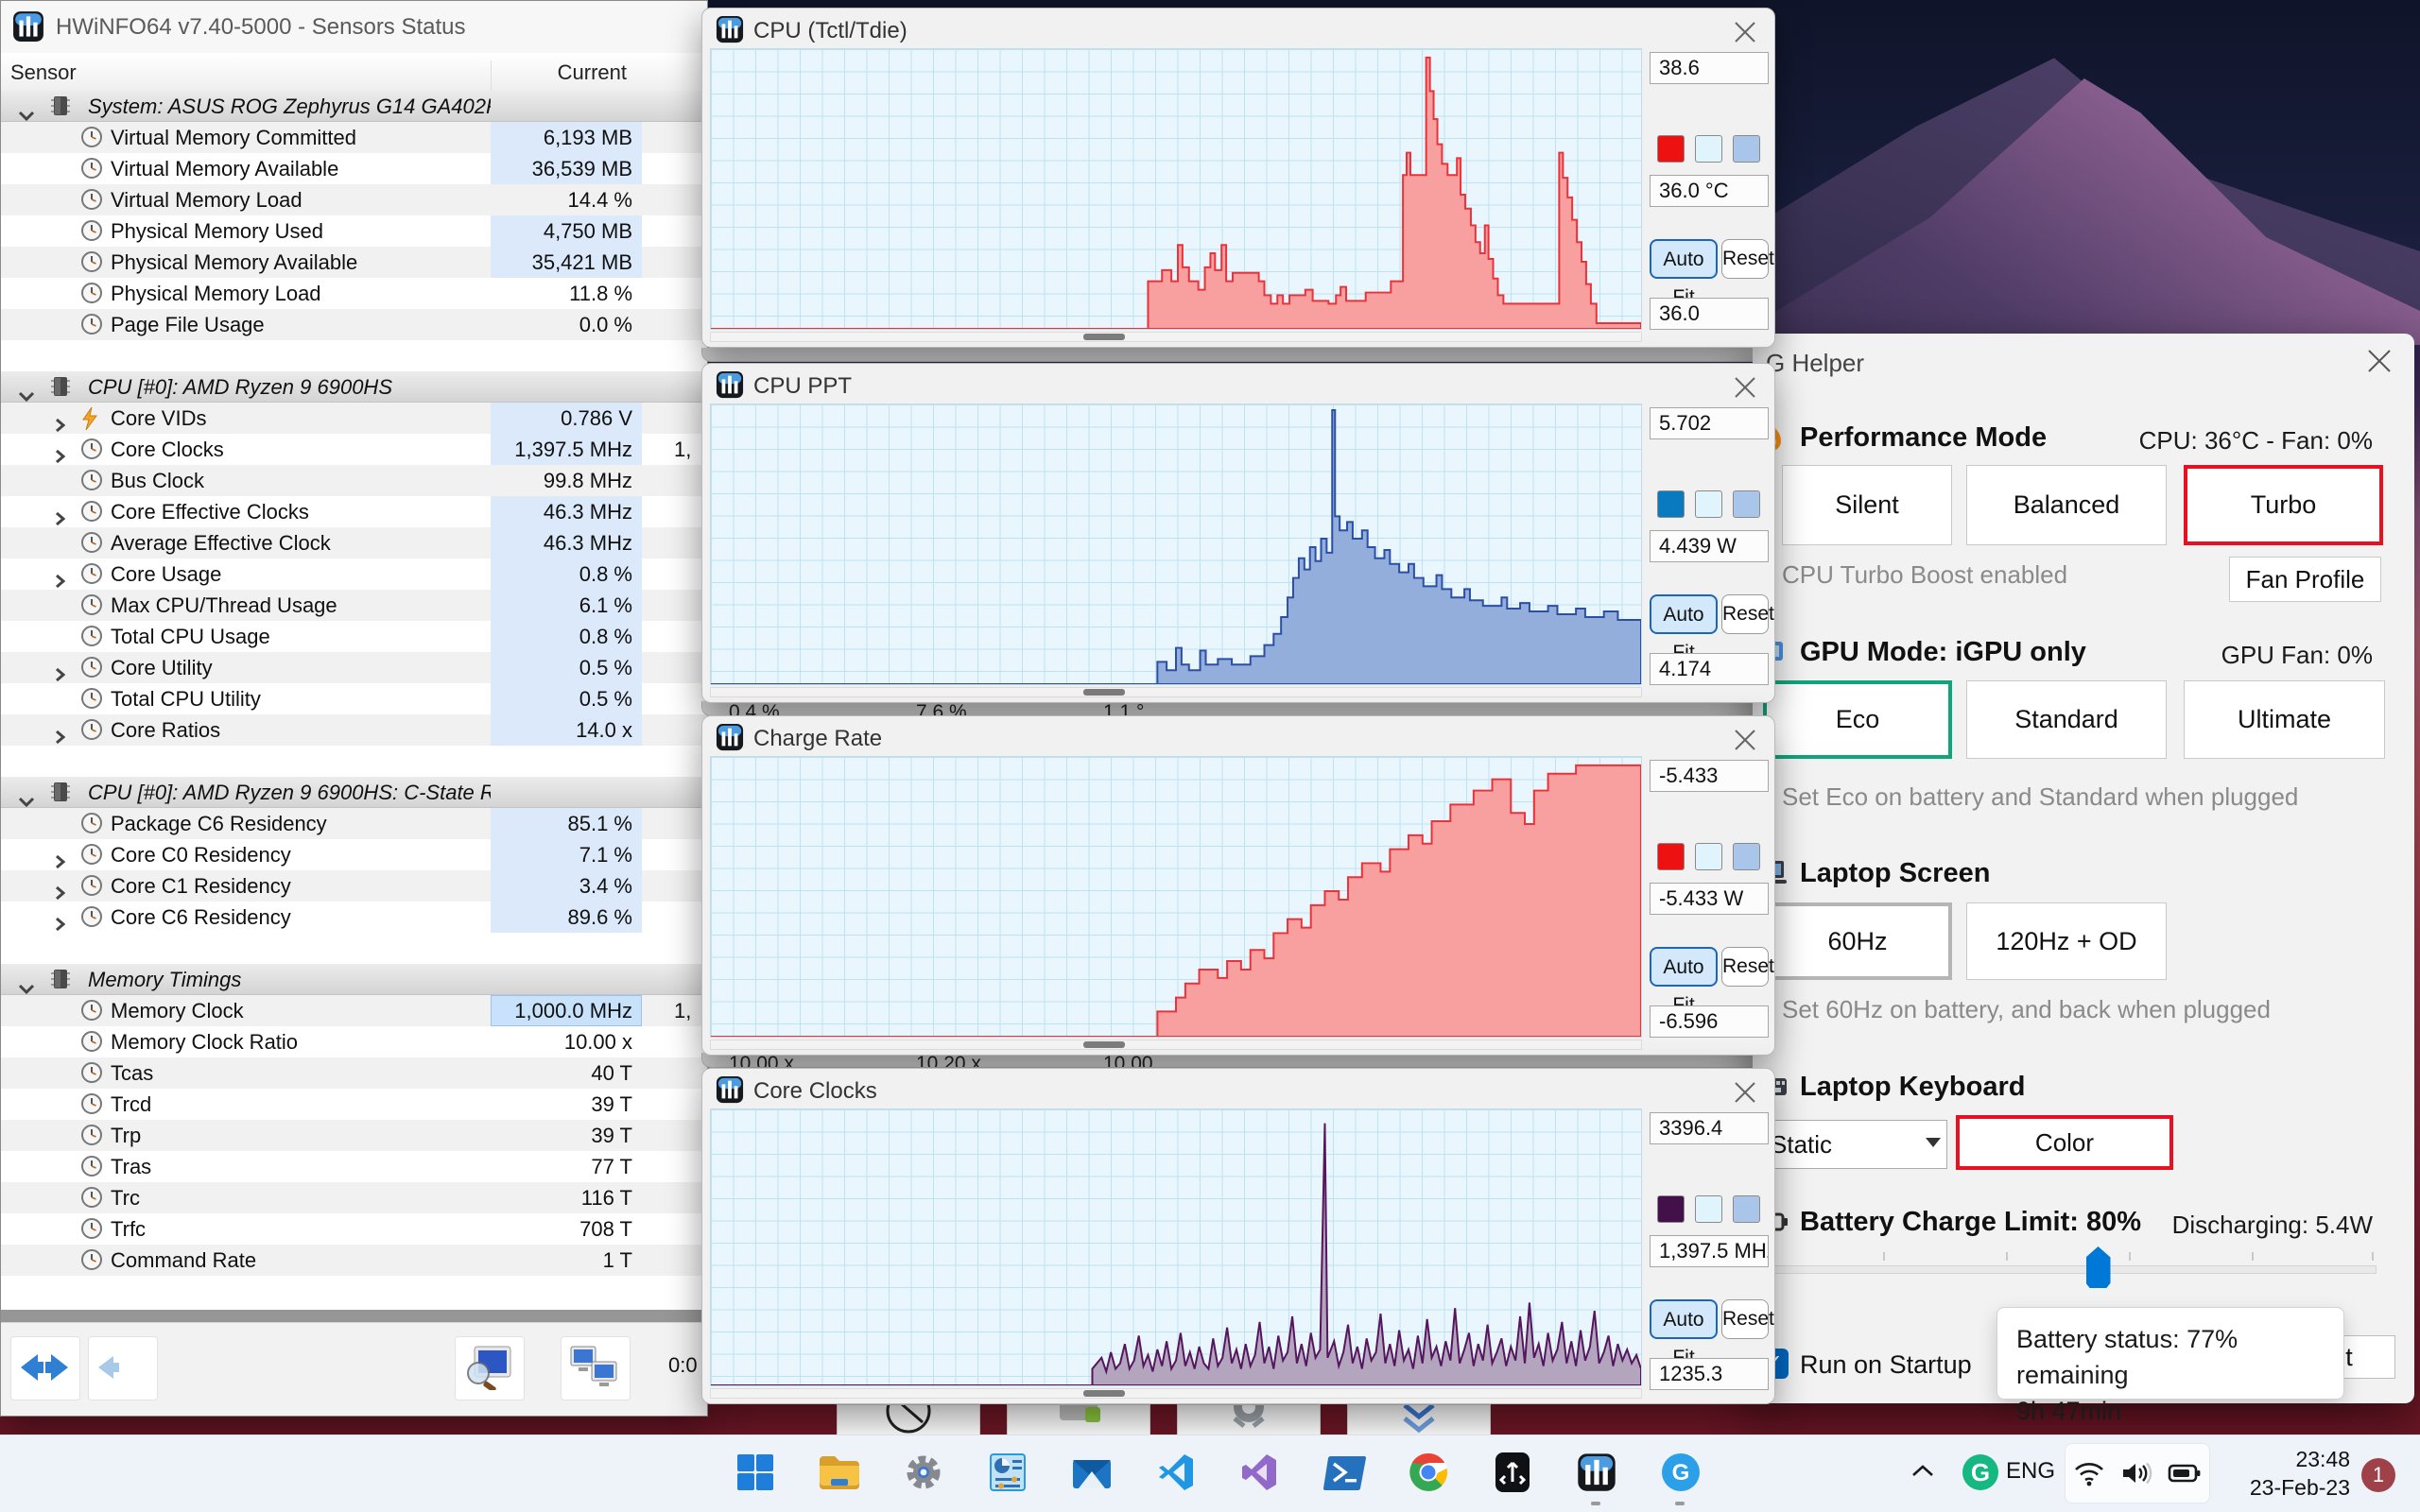  What do you see at coordinates (354, 27) in the screenshot?
I see `hwinfo-titlebar: HWiNFO64 v7.40-5000 - Sensors Status` at bounding box center [354, 27].